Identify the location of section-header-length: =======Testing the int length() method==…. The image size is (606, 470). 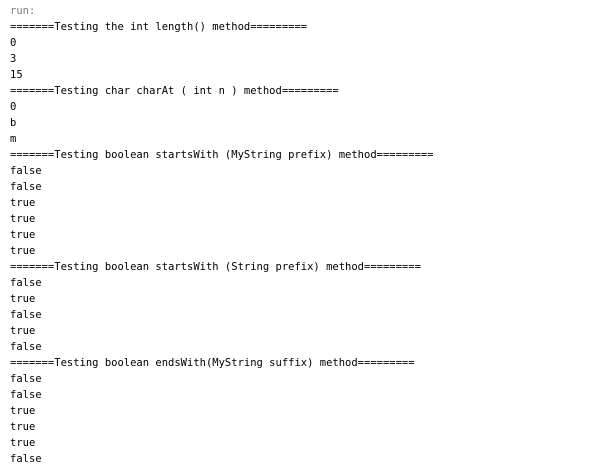
(159, 27).